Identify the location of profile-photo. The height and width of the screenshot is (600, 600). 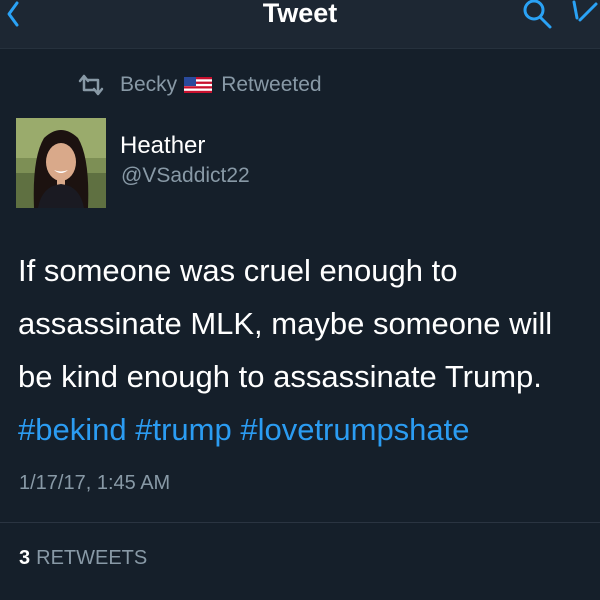
(61, 163).